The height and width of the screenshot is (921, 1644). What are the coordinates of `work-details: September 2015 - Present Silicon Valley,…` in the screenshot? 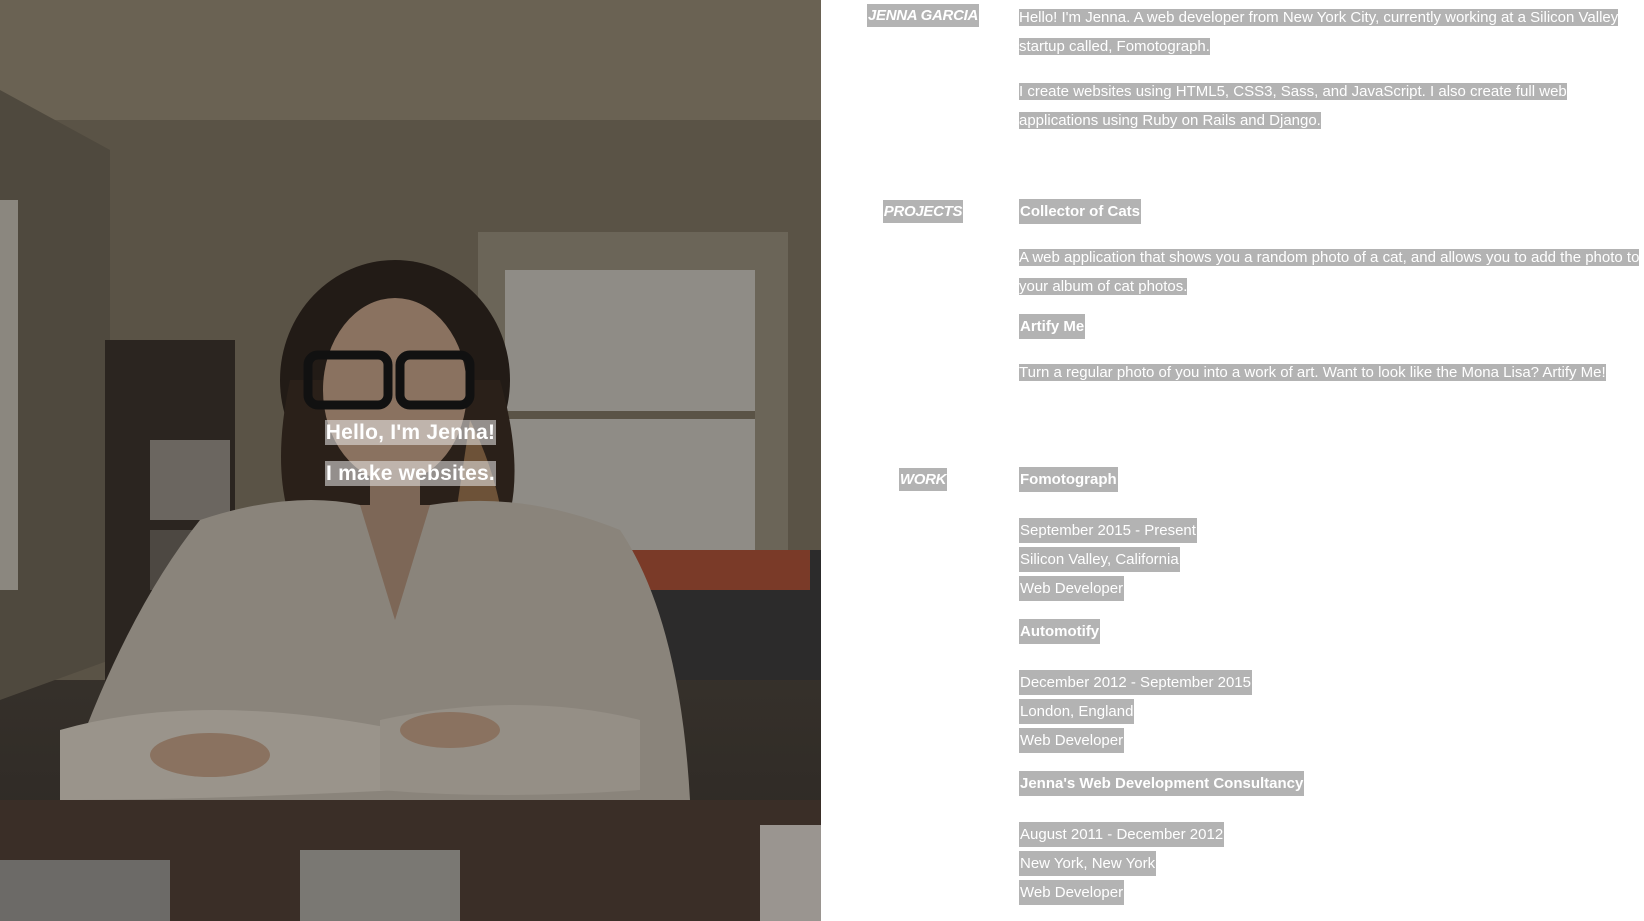 It's located at (1331, 559).